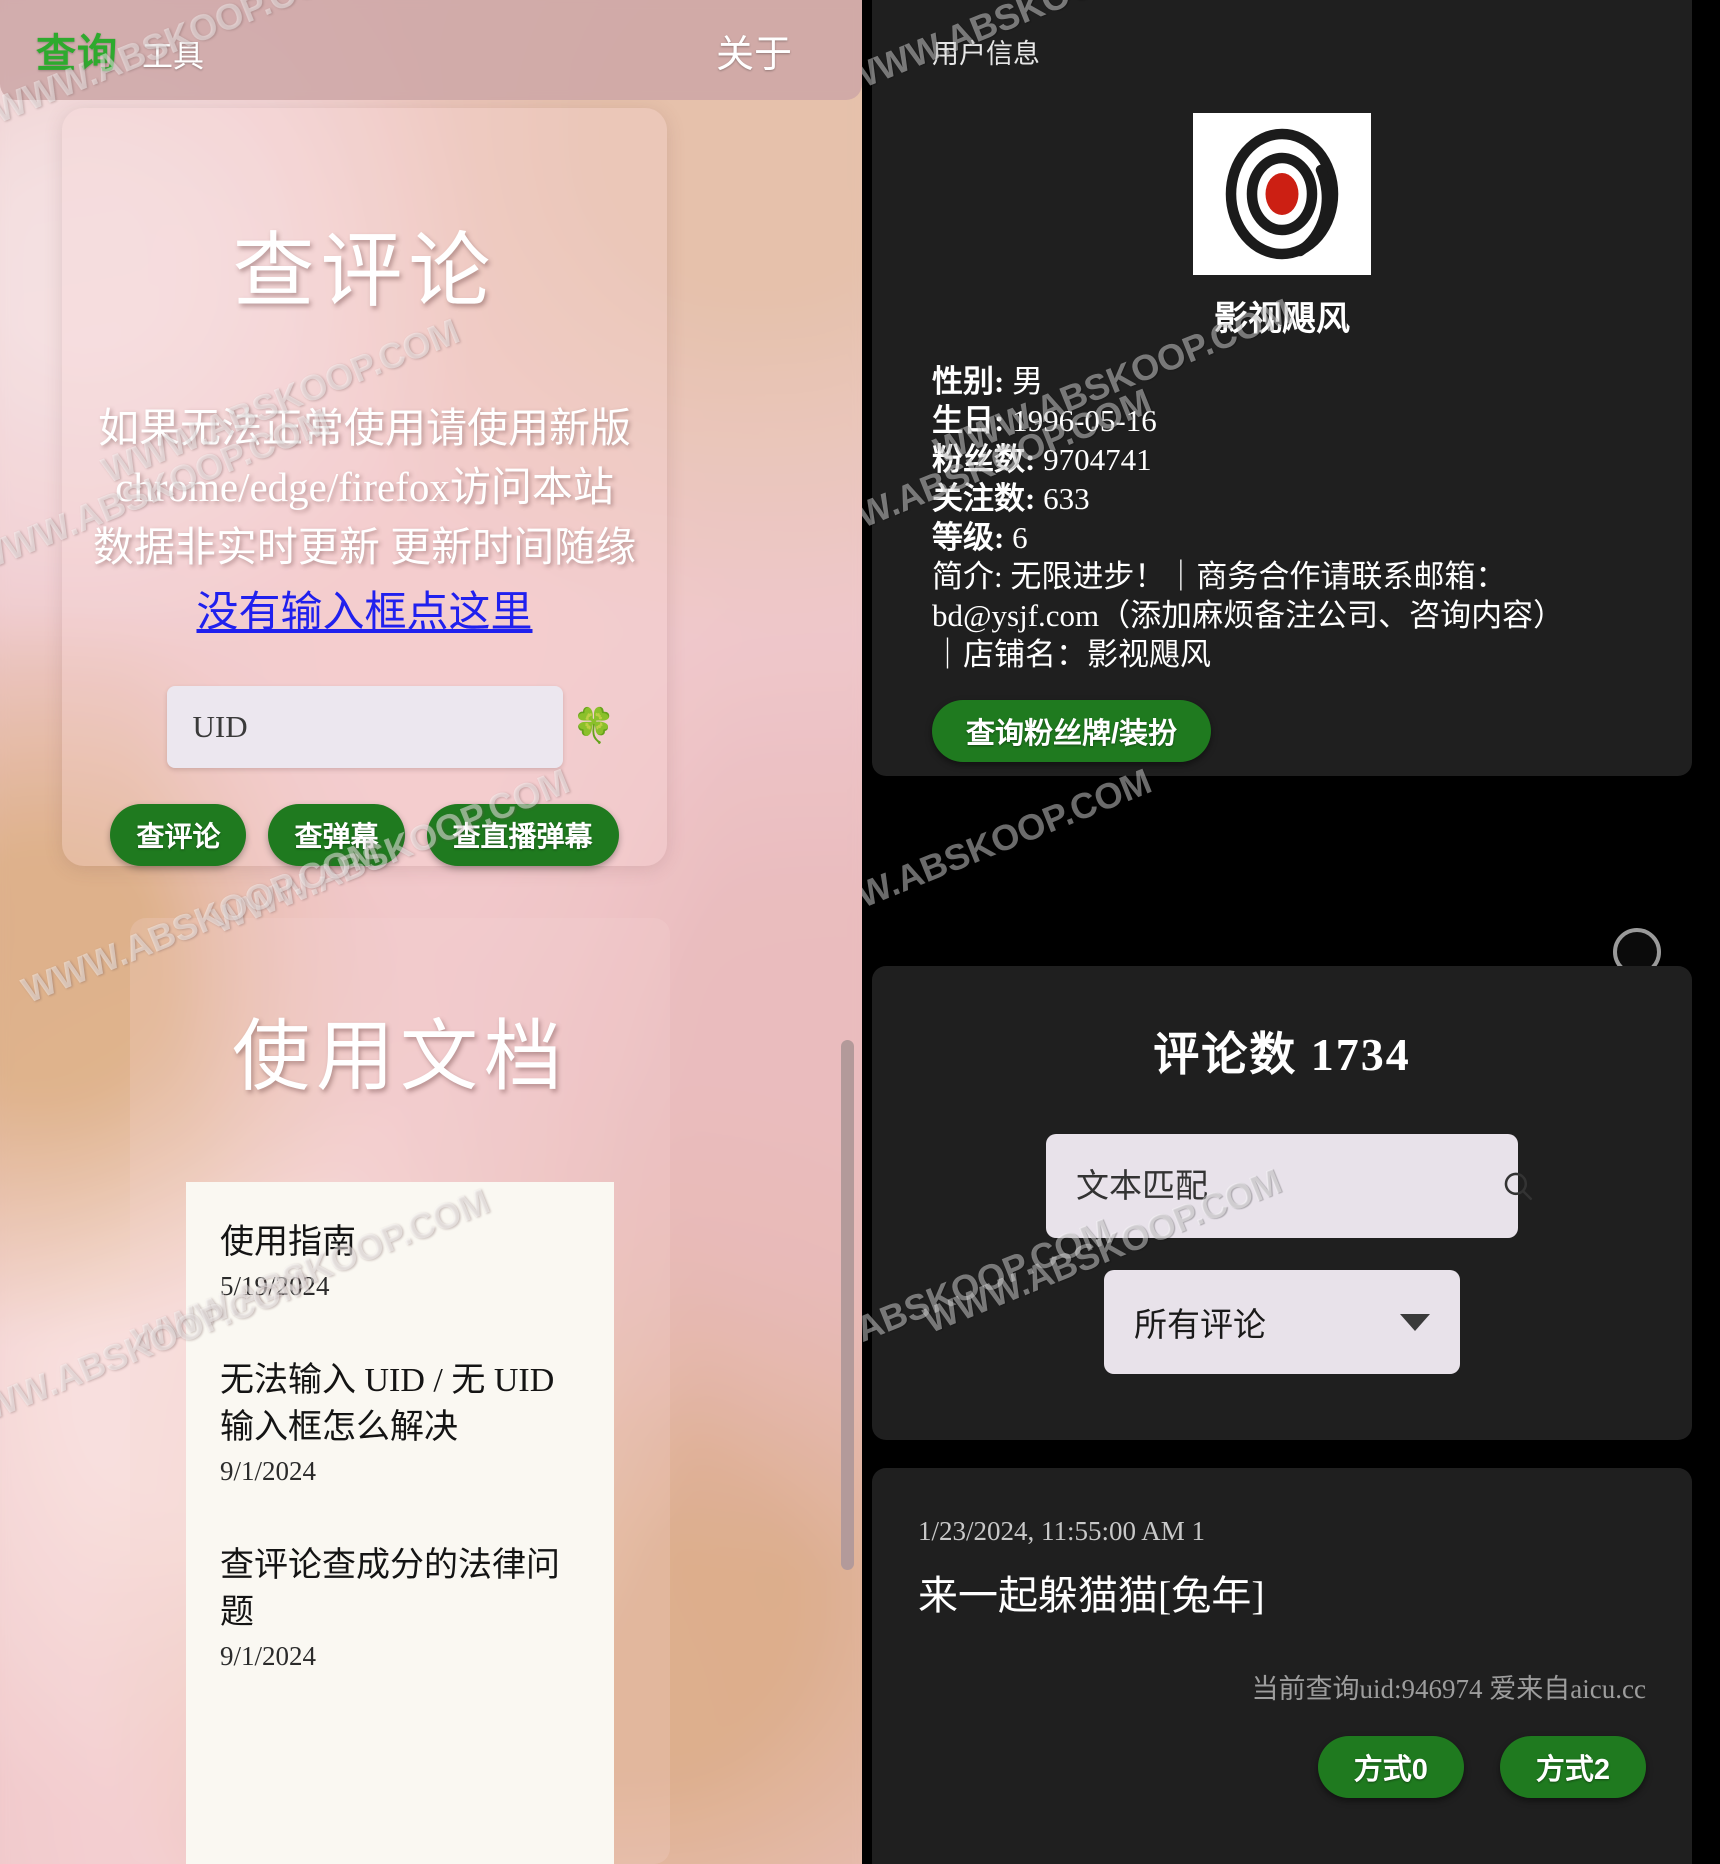 Image resolution: width=1720 pixels, height=1864 pixels. What do you see at coordinates (1282, 537) in the screenshot?
I see `field-level: 等级: 6` at bounding box center [1282, 537].